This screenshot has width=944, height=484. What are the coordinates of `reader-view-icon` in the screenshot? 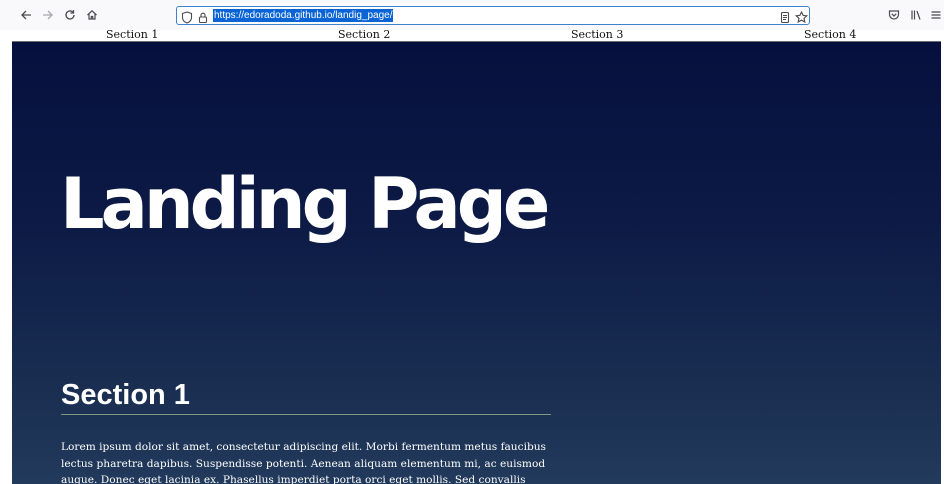 It's located at (786, 16).